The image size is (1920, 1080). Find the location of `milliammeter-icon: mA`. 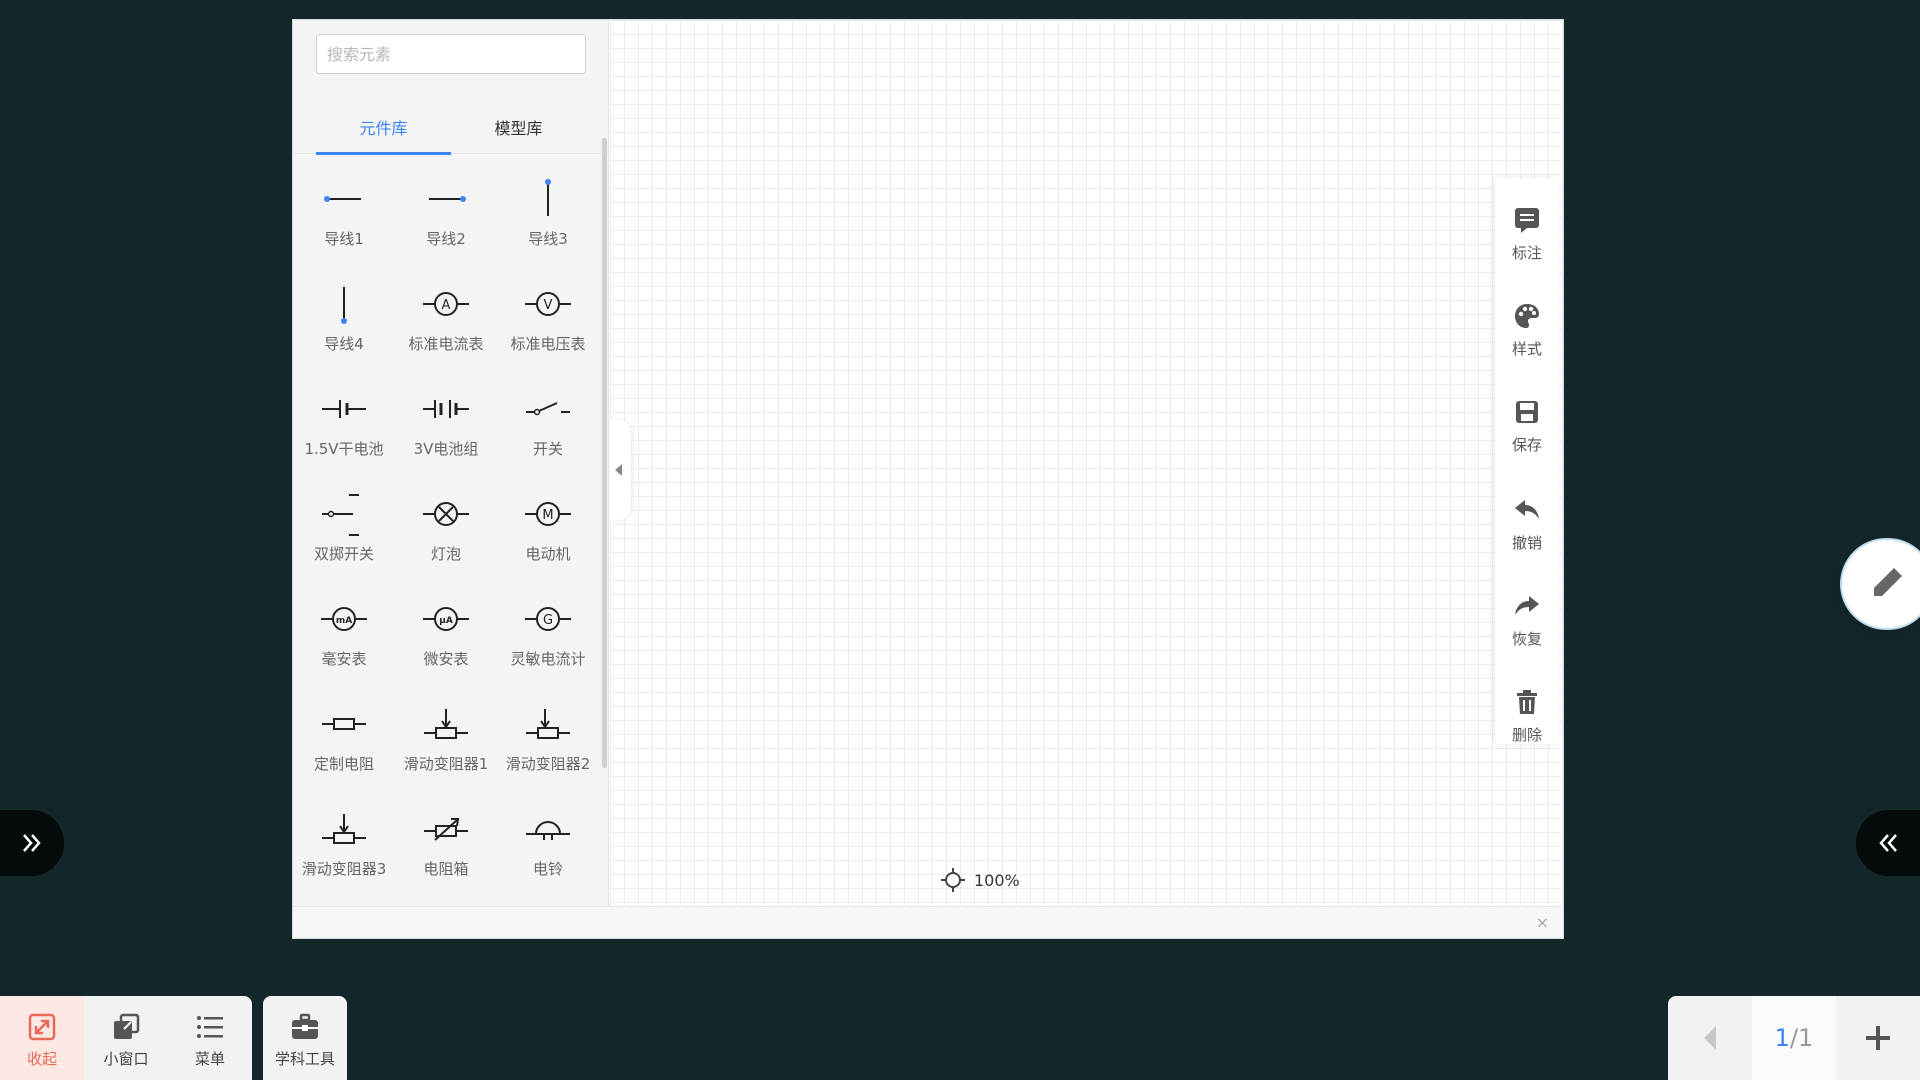

milliammeter-icon: mA is located at coordinates (344, 619).